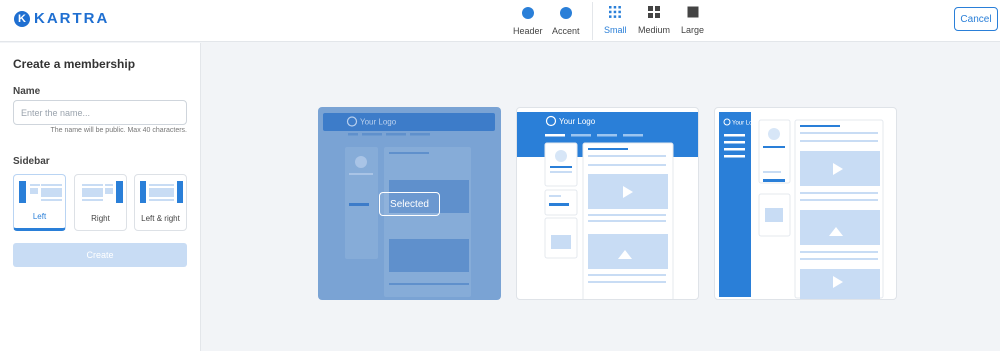 The width and height of the screenshot is (1000, 351). Describe the element at coordinates (22, 18) in the screenshot. I see `logo-mark-icon: K` at that location.